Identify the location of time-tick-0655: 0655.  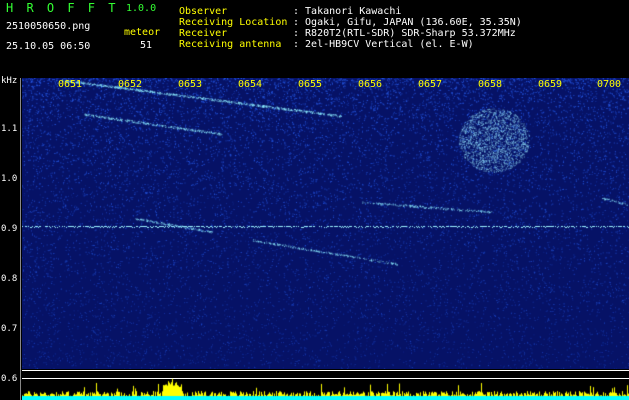
(310, 84).